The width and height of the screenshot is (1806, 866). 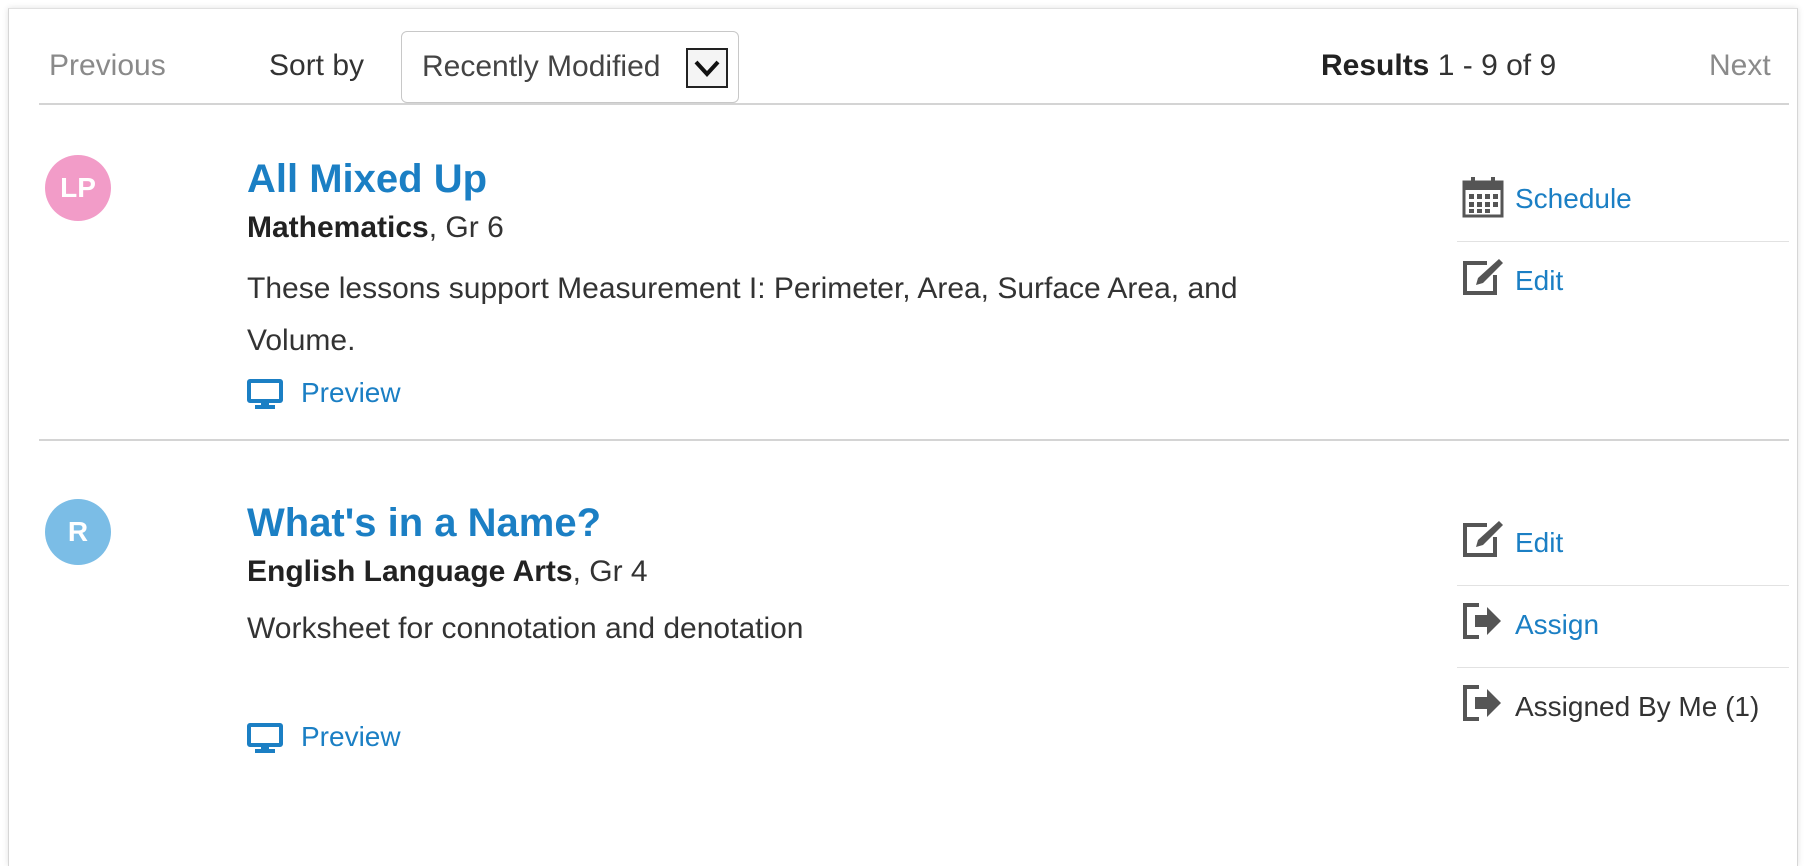 I want to click on item-title: All Mixed Up, so click(x=367, y=179).